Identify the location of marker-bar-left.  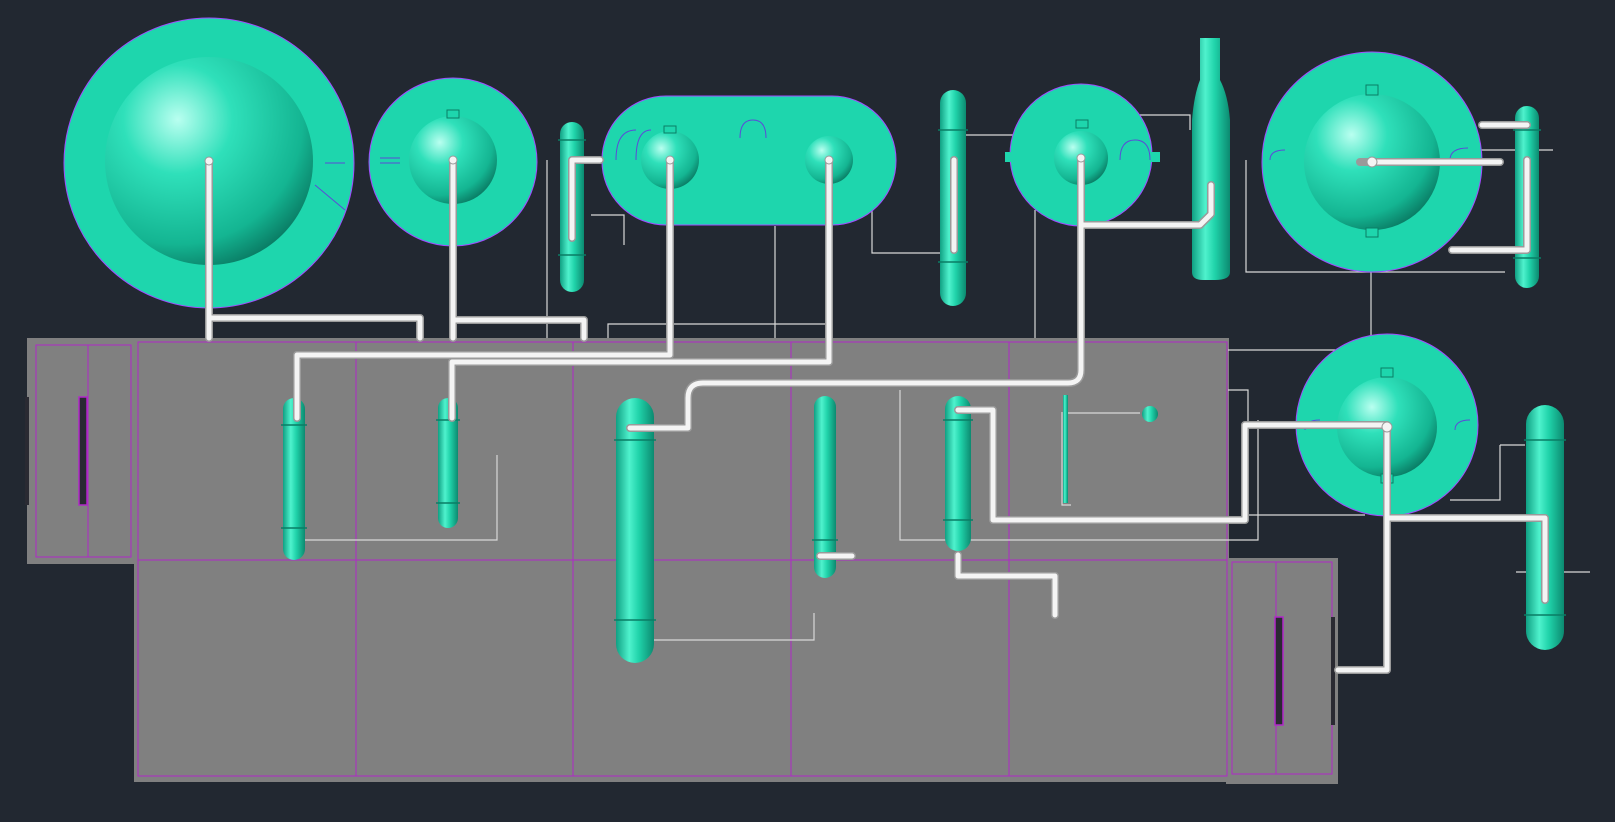
(83, 451).